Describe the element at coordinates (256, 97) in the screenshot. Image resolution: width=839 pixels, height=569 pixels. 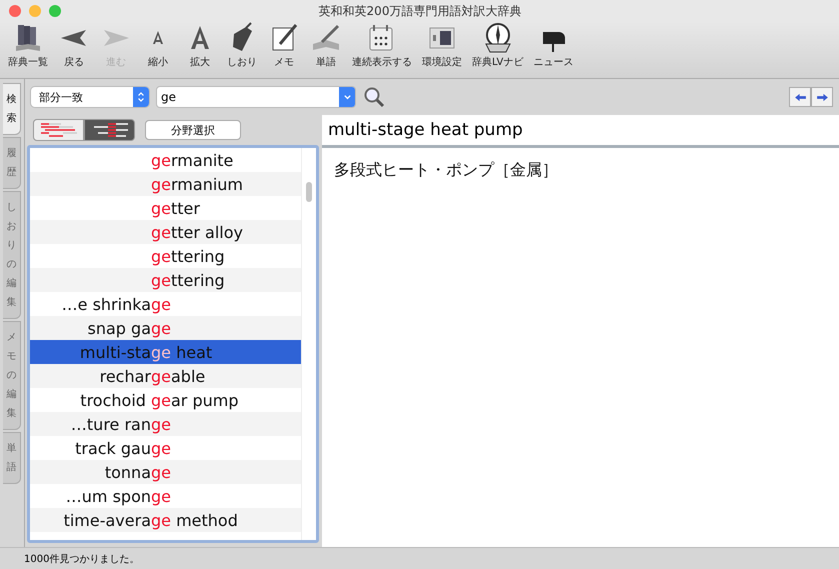
I see `search-field: ge` at that location.